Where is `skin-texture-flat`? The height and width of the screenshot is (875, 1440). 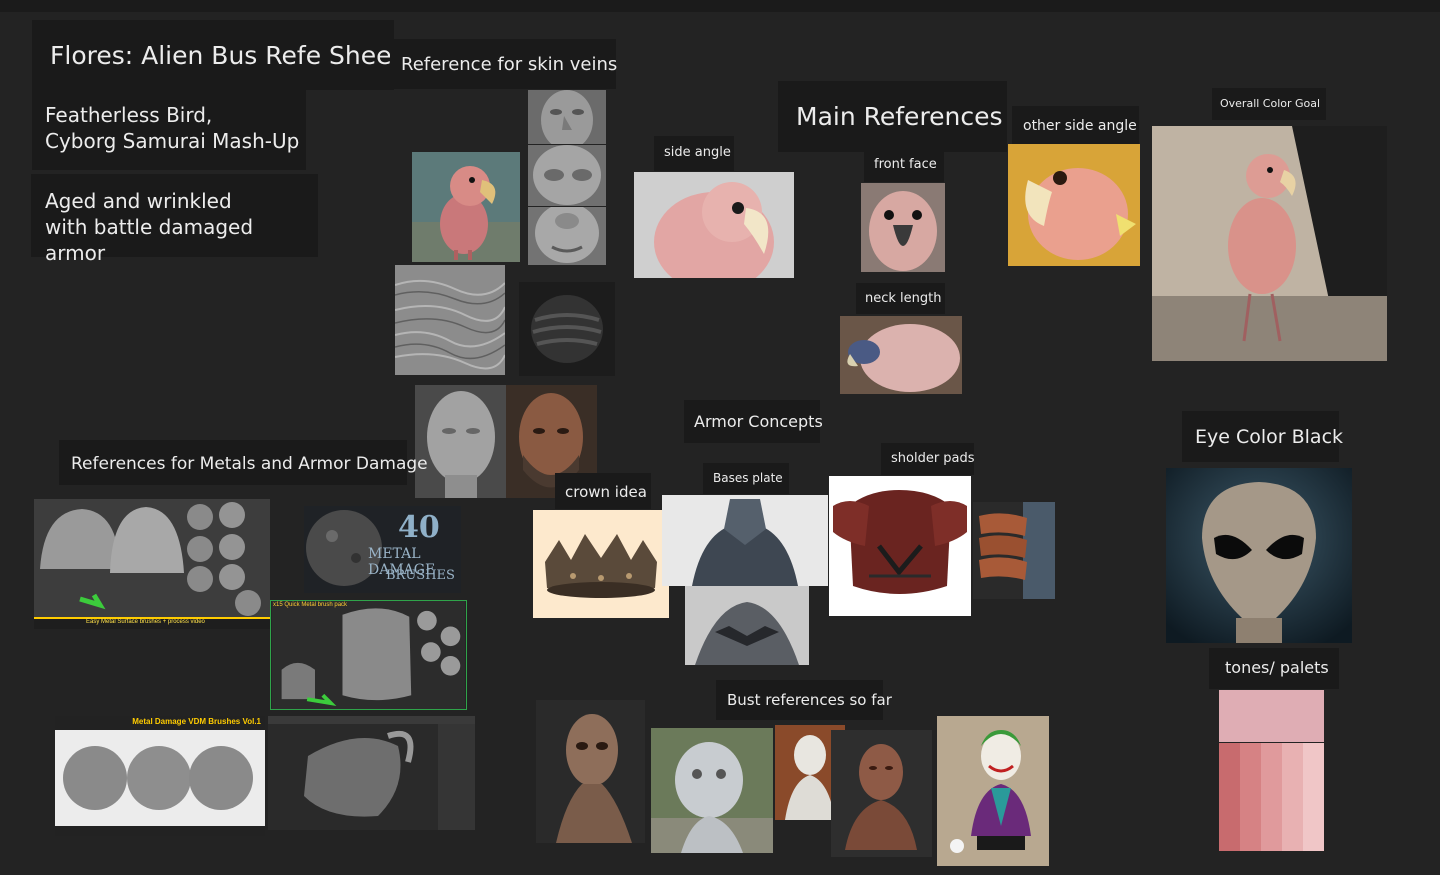
skin-texture-flat is located at coordinates (450, 320).